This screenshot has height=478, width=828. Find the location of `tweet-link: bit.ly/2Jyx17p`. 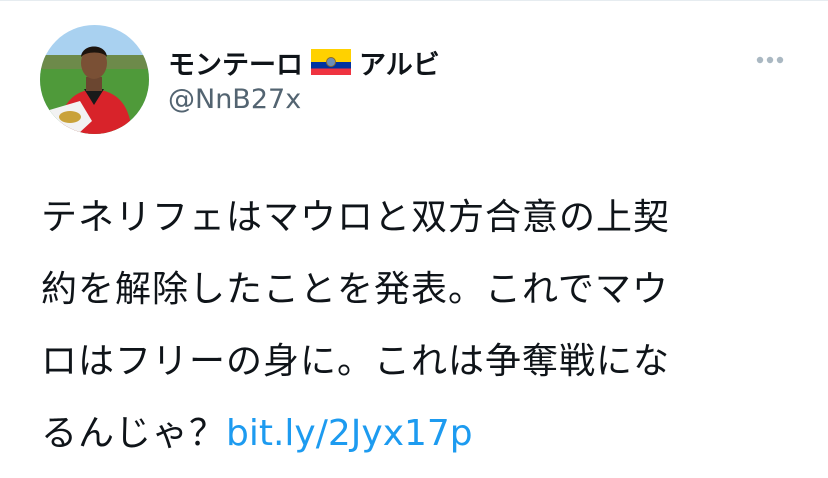

tweet-link: bit.ly/2Jyx17p is located at coordinates (349, 433).